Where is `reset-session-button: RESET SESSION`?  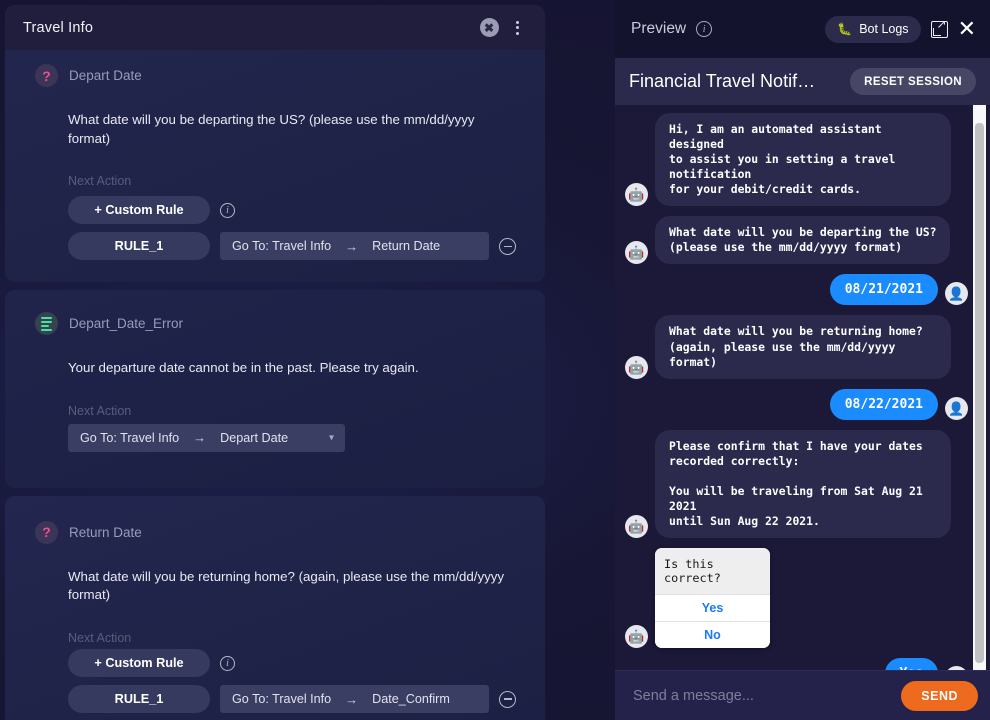
reset-session-button: RESET SESSION is located at coordinates (913, 81).